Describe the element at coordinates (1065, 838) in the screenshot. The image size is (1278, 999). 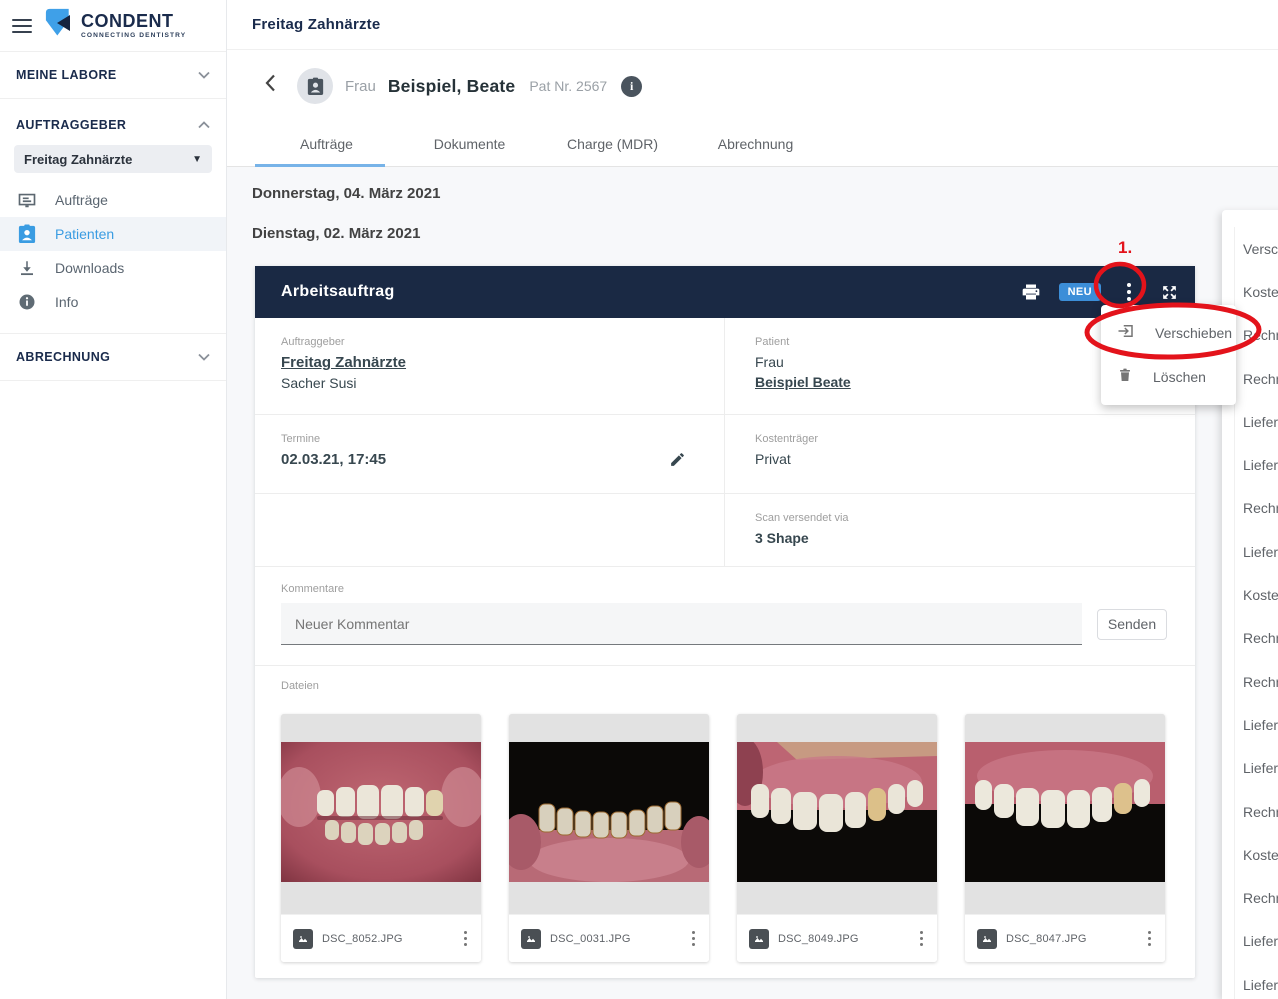
I see `file-card: DSC_8047.JPG` at that location.